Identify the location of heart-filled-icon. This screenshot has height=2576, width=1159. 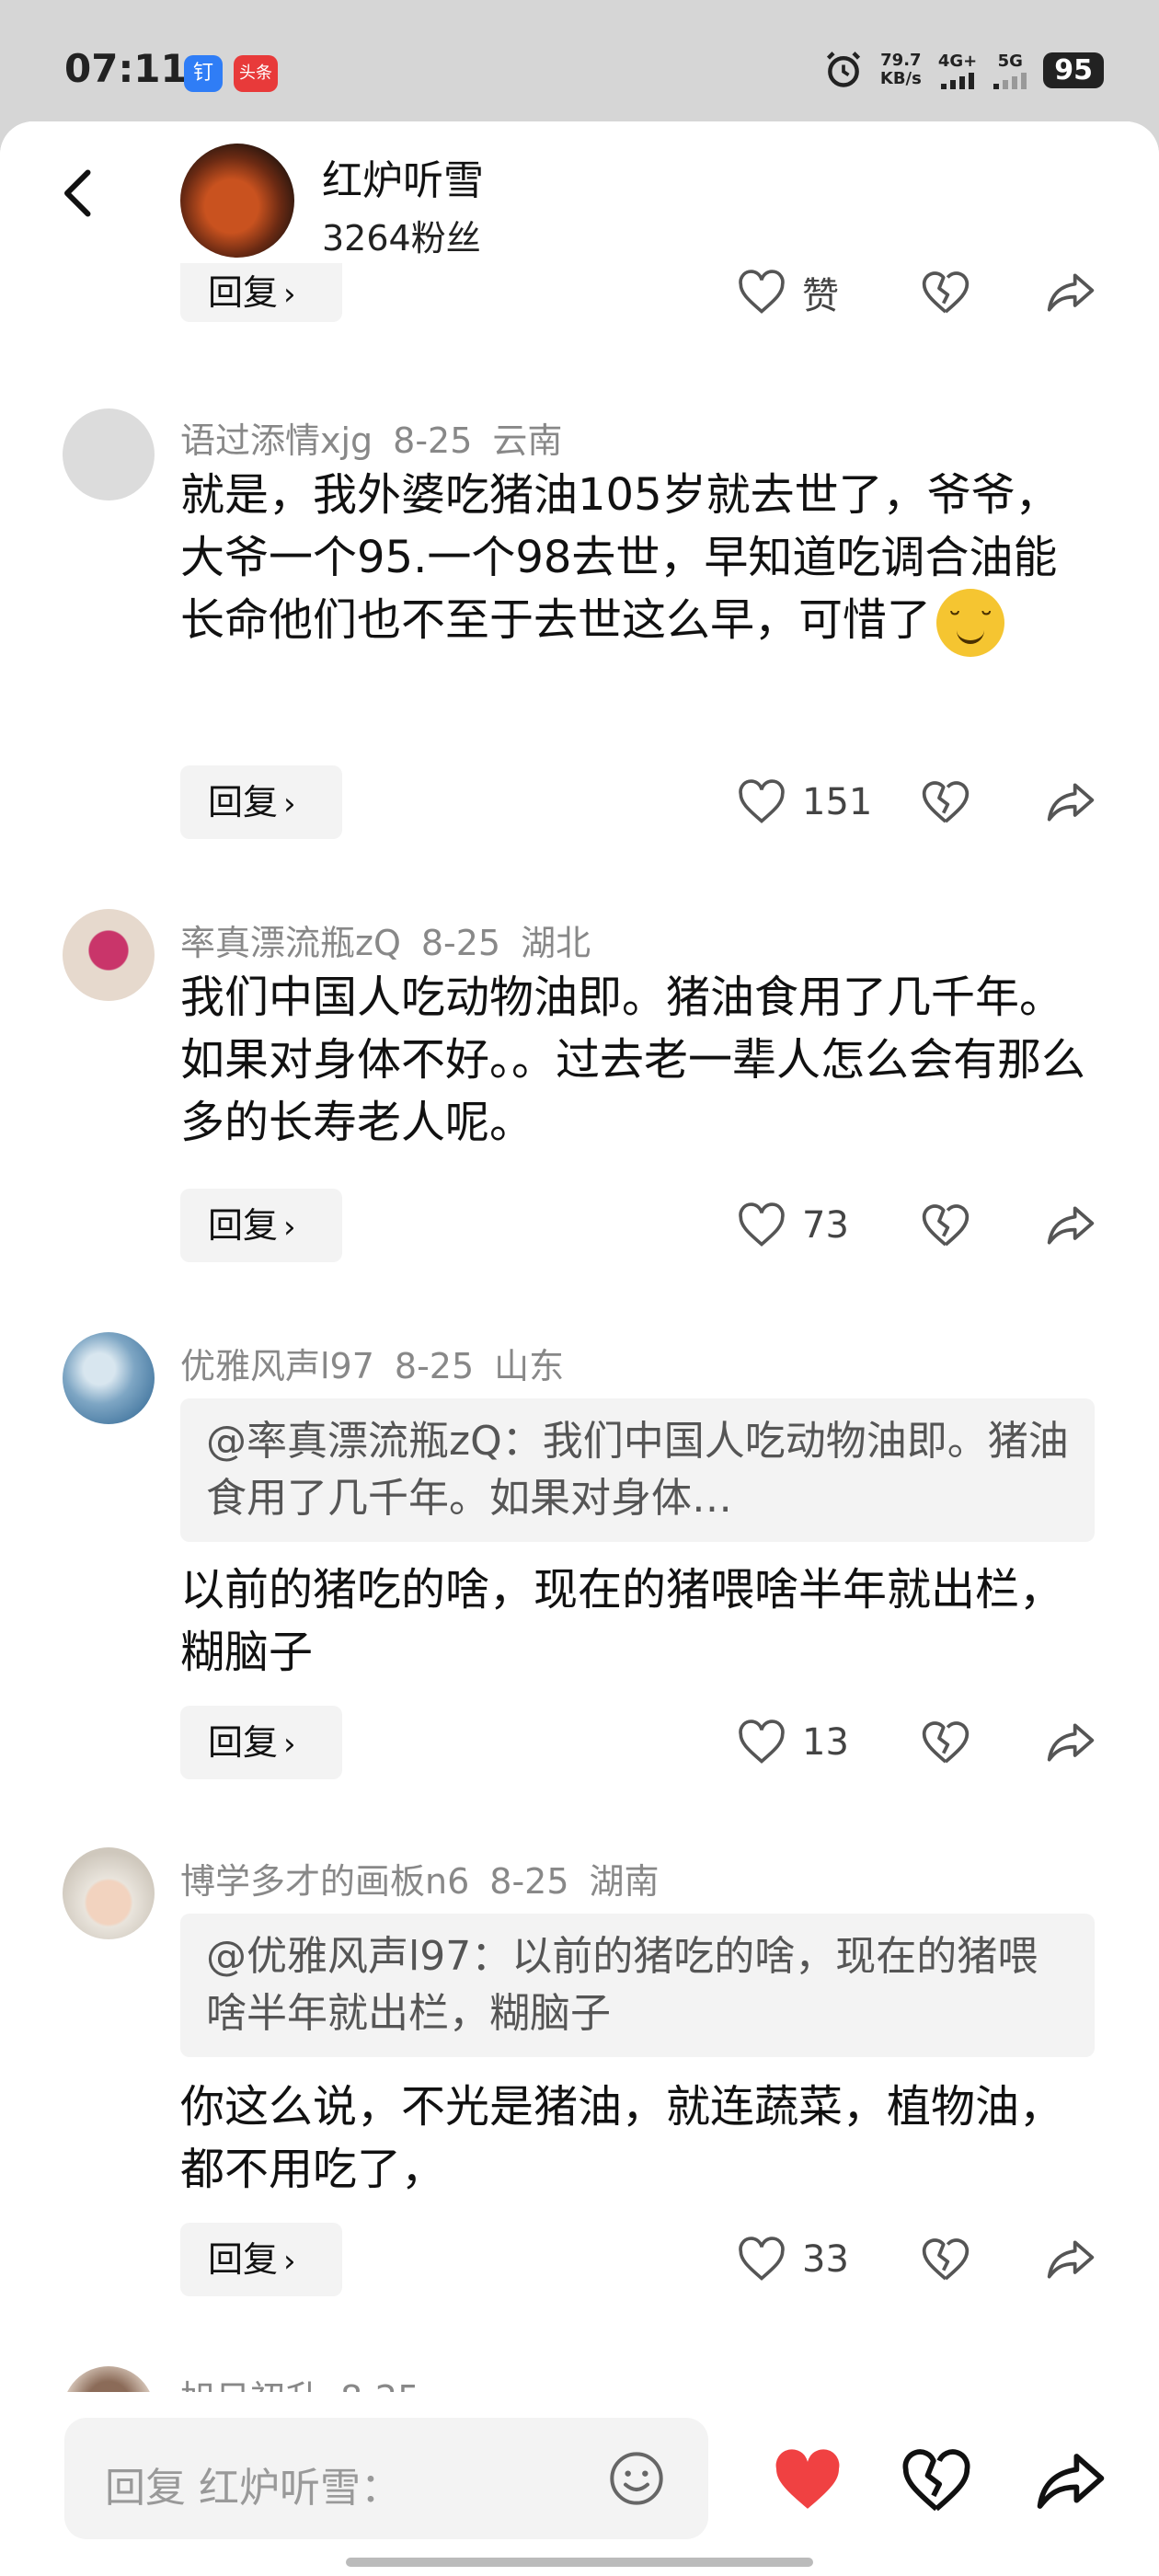
(808, 2480).